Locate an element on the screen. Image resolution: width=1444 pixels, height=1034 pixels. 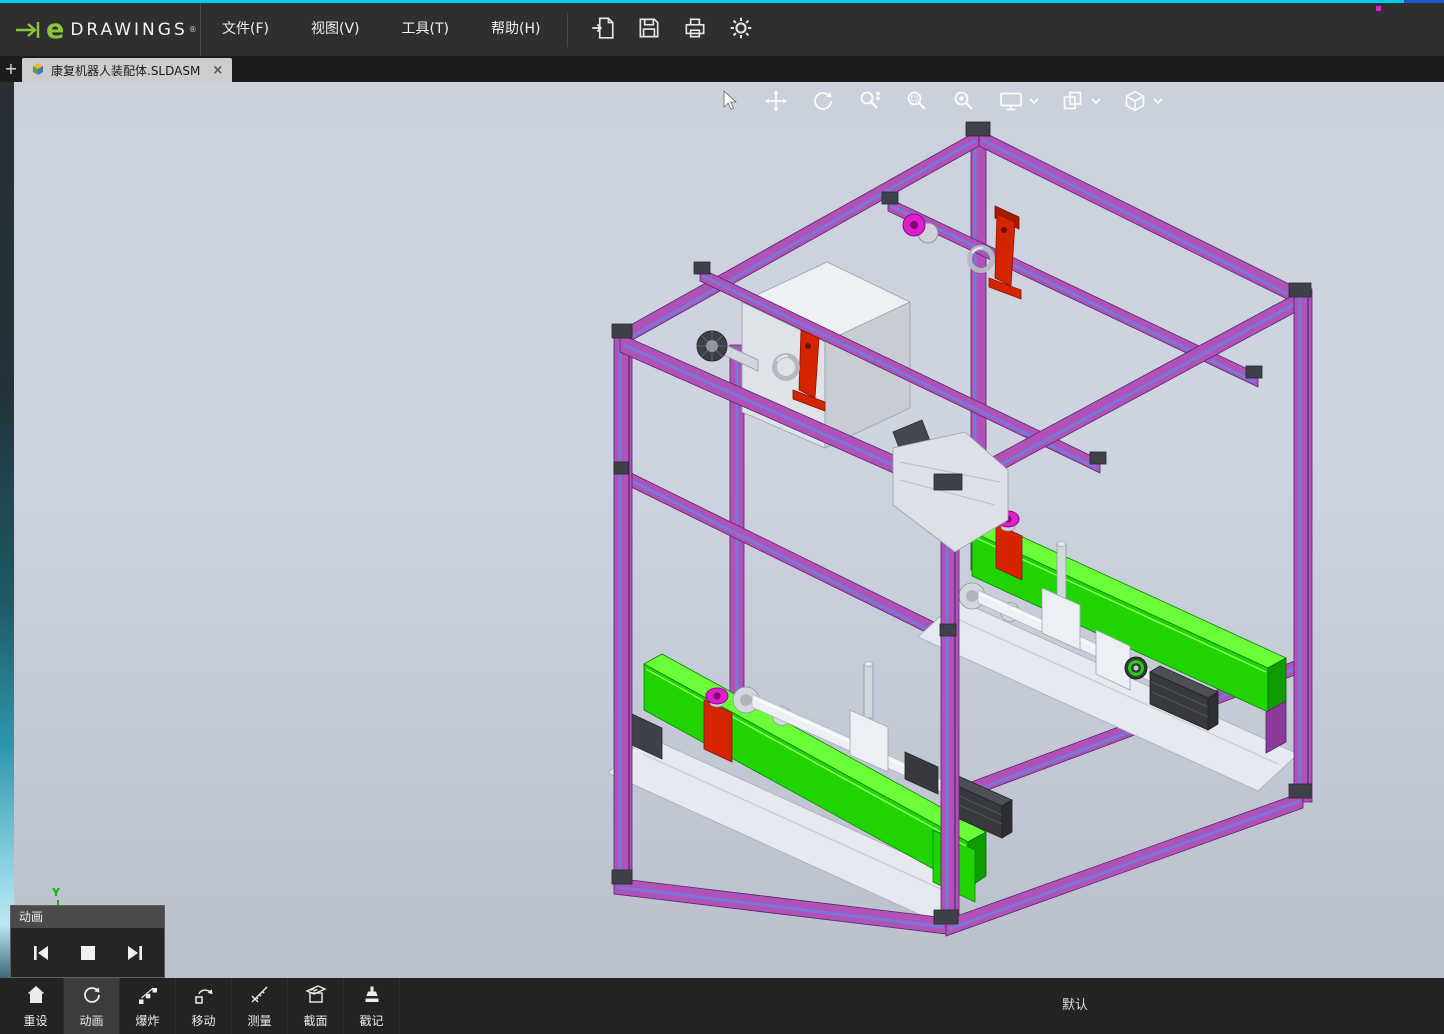
explode-label: 爆炸 is located at coordinates (147, 1021).